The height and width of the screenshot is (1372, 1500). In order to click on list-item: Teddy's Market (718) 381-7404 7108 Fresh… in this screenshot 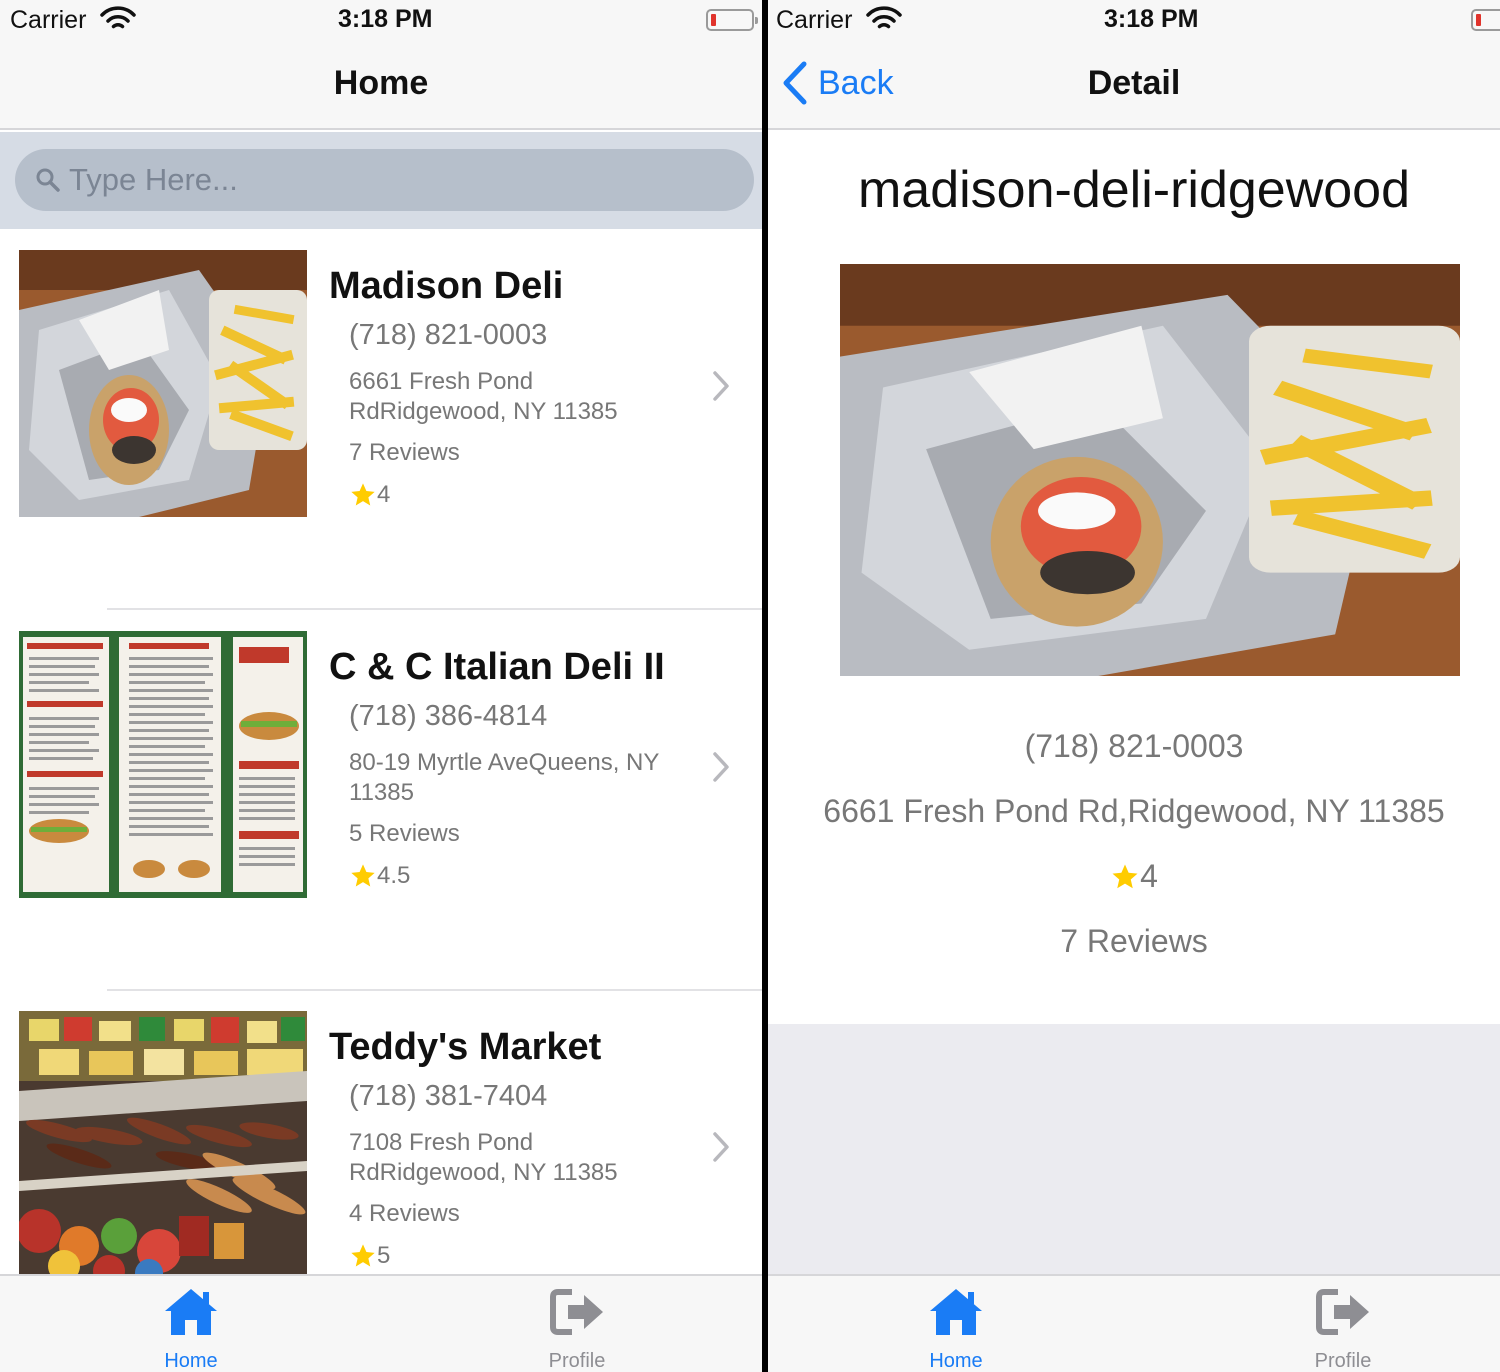, I will do `click(381, 1132)`.